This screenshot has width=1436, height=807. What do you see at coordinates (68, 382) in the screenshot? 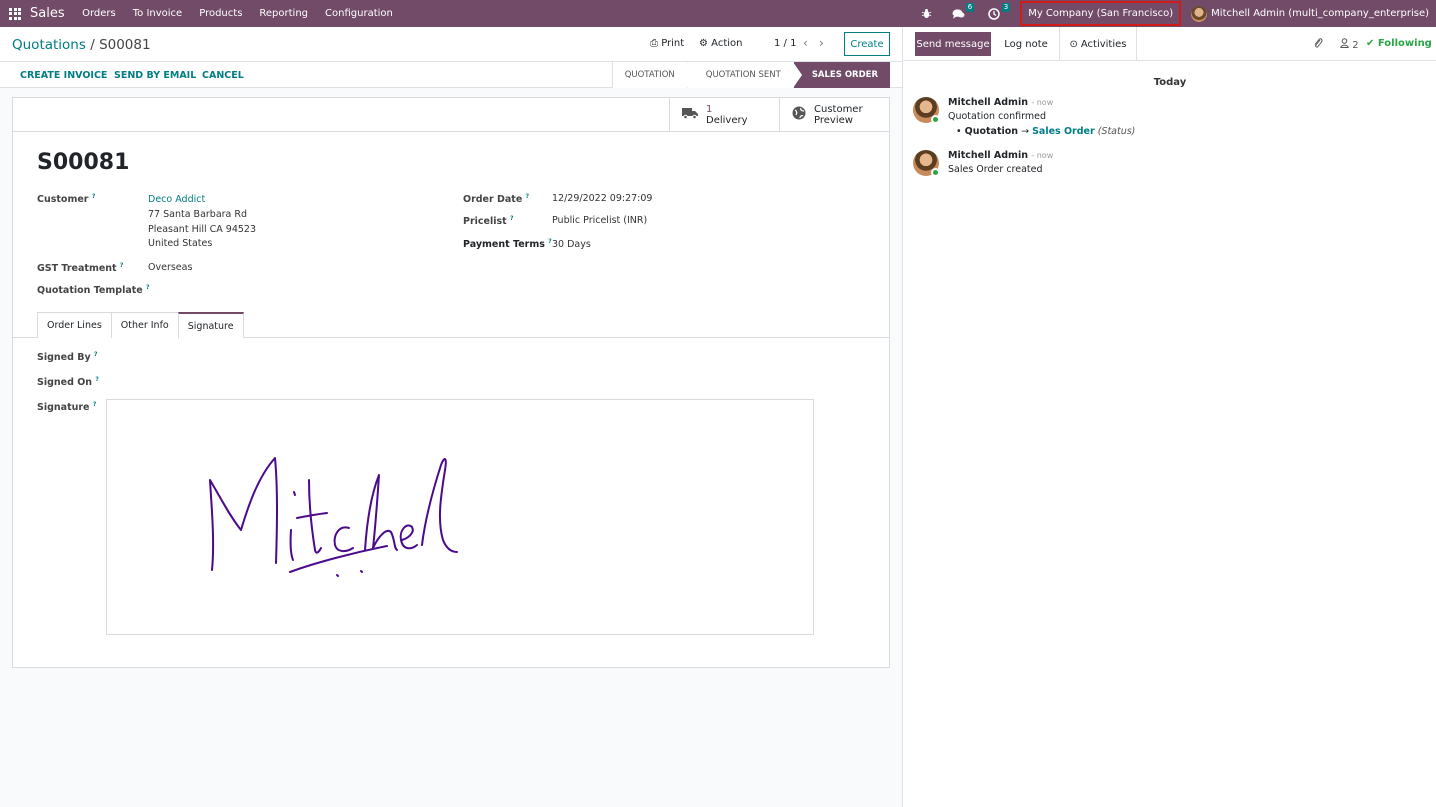
I see `signed-on-label: Signed On ?` at bounding box center [68, 382].